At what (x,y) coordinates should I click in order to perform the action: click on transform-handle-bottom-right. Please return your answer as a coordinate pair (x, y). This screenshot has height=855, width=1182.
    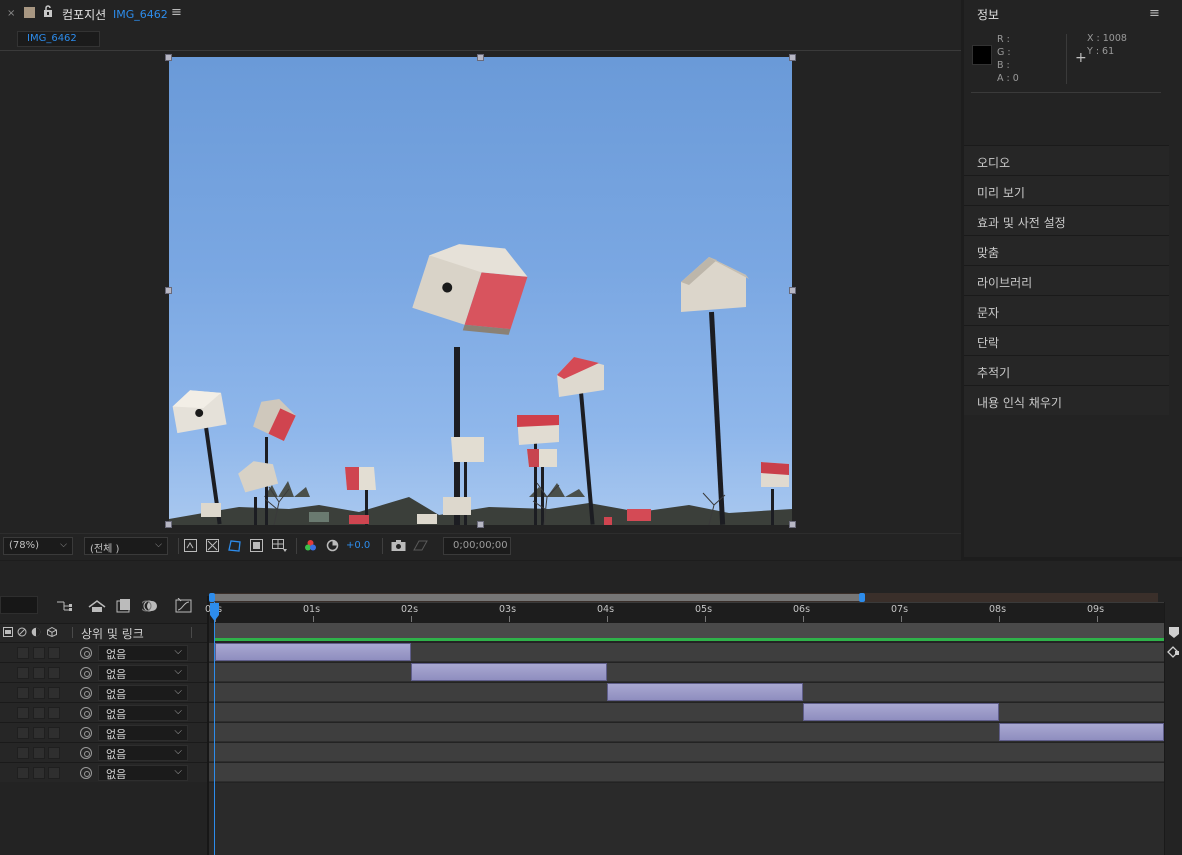
    Looking at the image, I should click on (792, 524).